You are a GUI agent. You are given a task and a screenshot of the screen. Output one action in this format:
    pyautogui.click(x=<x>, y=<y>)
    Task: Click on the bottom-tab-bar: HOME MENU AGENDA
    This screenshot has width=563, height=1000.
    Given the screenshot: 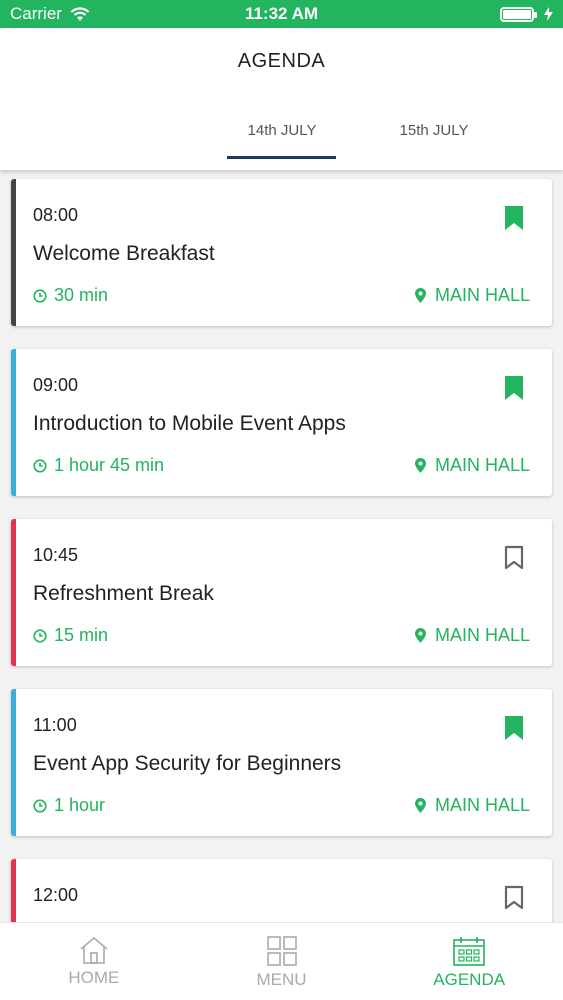 What is the action you would take?
    pyautogui.click(x=281, y=961)
    